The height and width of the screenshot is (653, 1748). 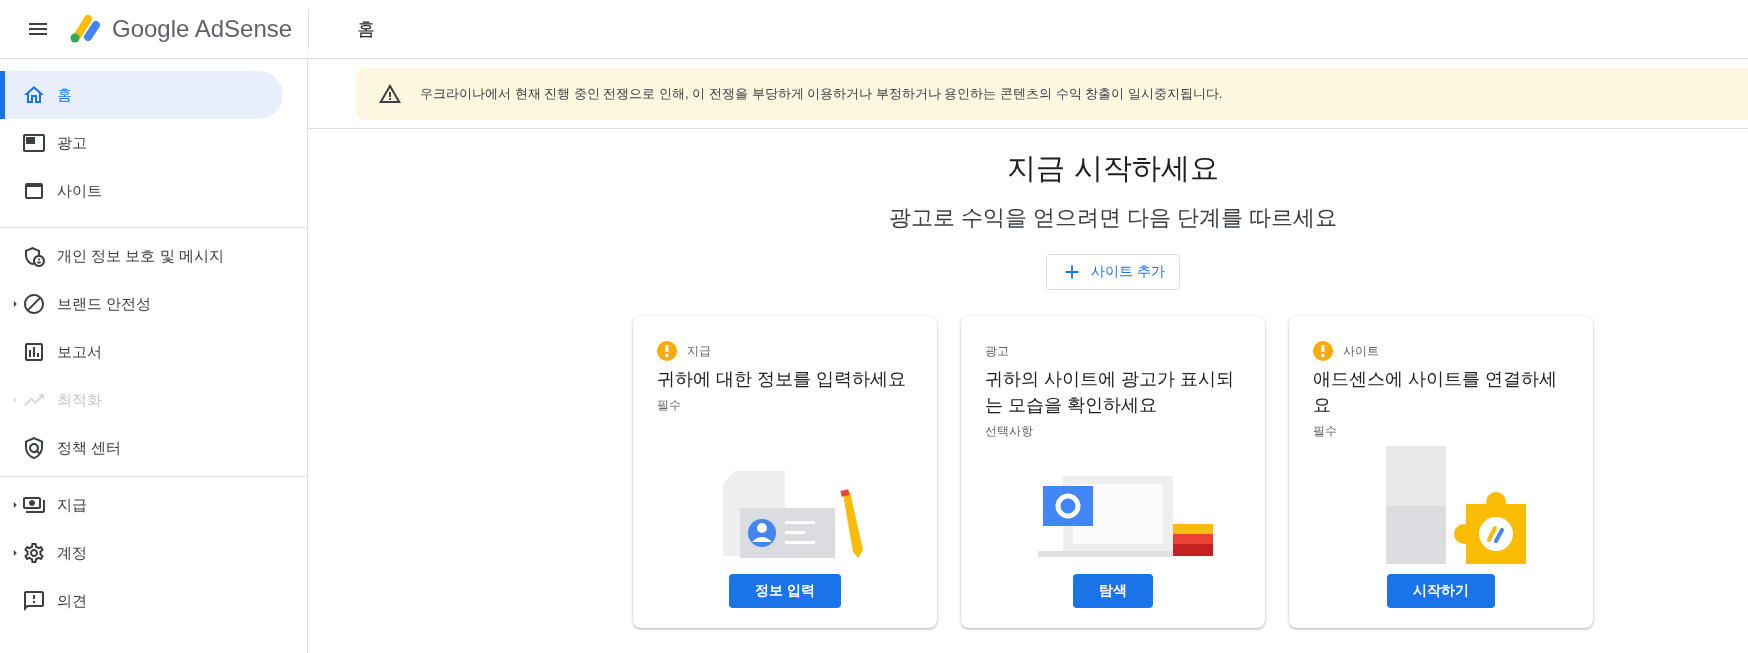 What do you see at coordinates (821, 93) in the screenshot?
I see `banner-text: 우크라이나에서 현재 진행 중인 전쟁으로 인해, 이 전쟁을 부당하게 이용하거나 부정하거나 용인하는 콘텐츠의 수익 창출이 일시중지됩니다.` at bounding box center [821, 93].